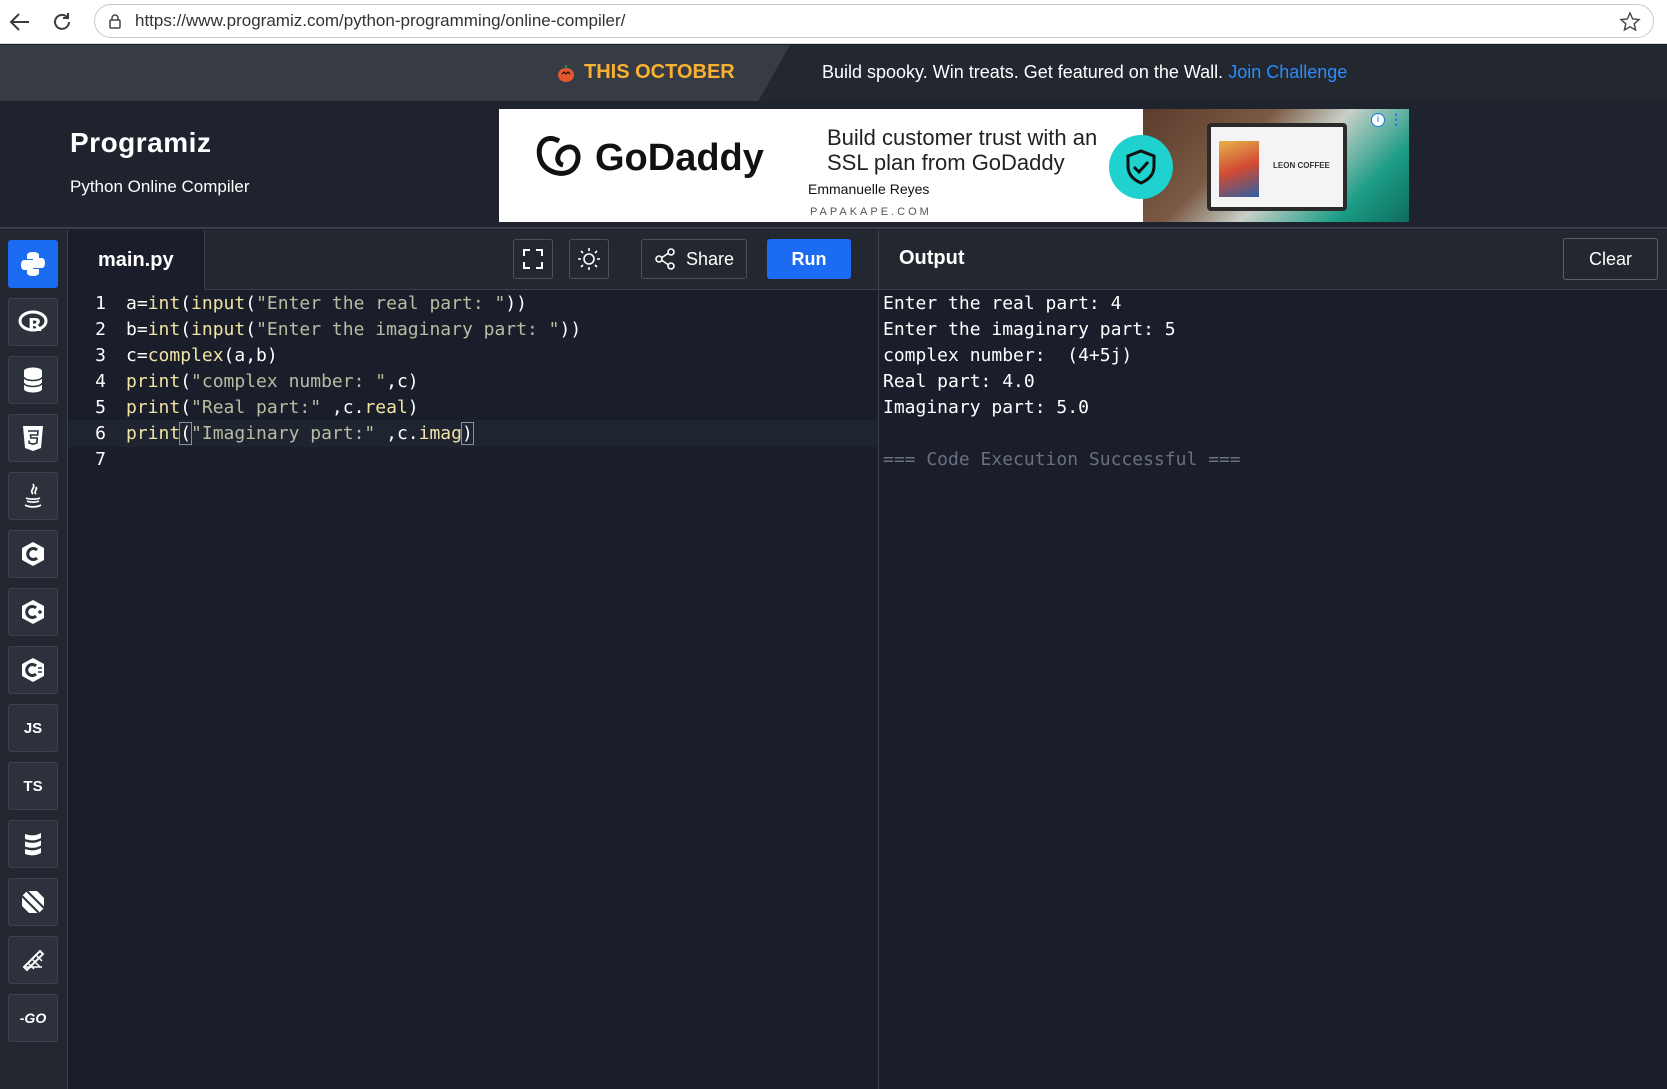  I want to click on javascript-icon: JS, so click(33, 728).